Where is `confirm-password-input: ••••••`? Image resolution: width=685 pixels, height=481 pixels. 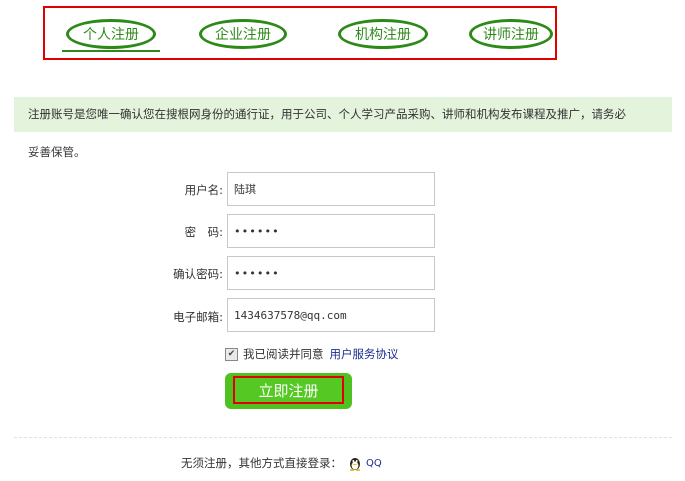 confirm-password-input: •••••• is located at coordinates (331, 273).